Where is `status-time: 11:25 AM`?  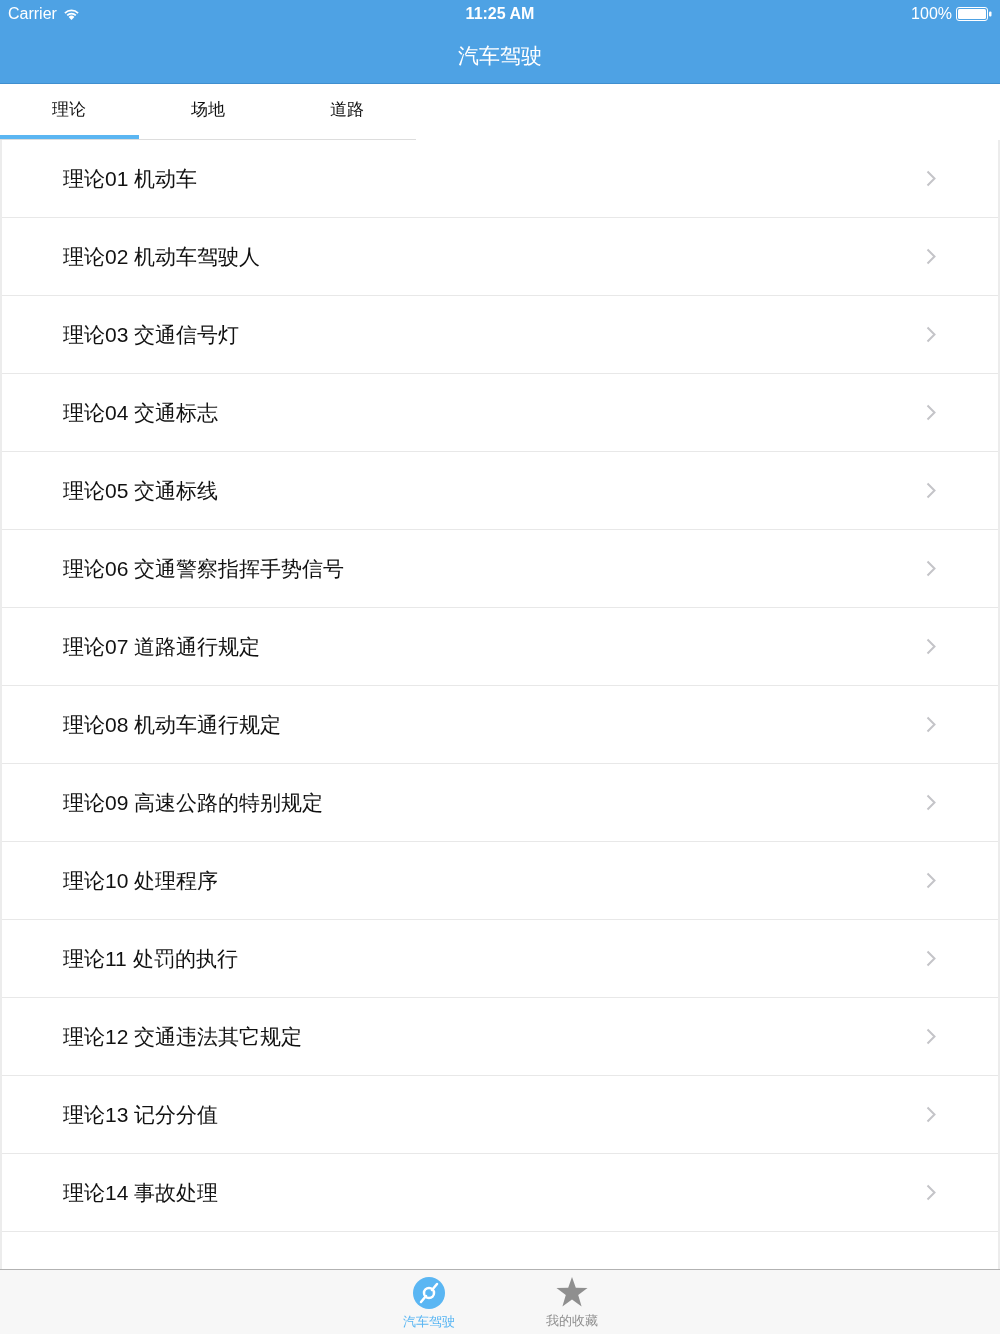 status-time: 11:25 AM is located at coordinates (500, 14).